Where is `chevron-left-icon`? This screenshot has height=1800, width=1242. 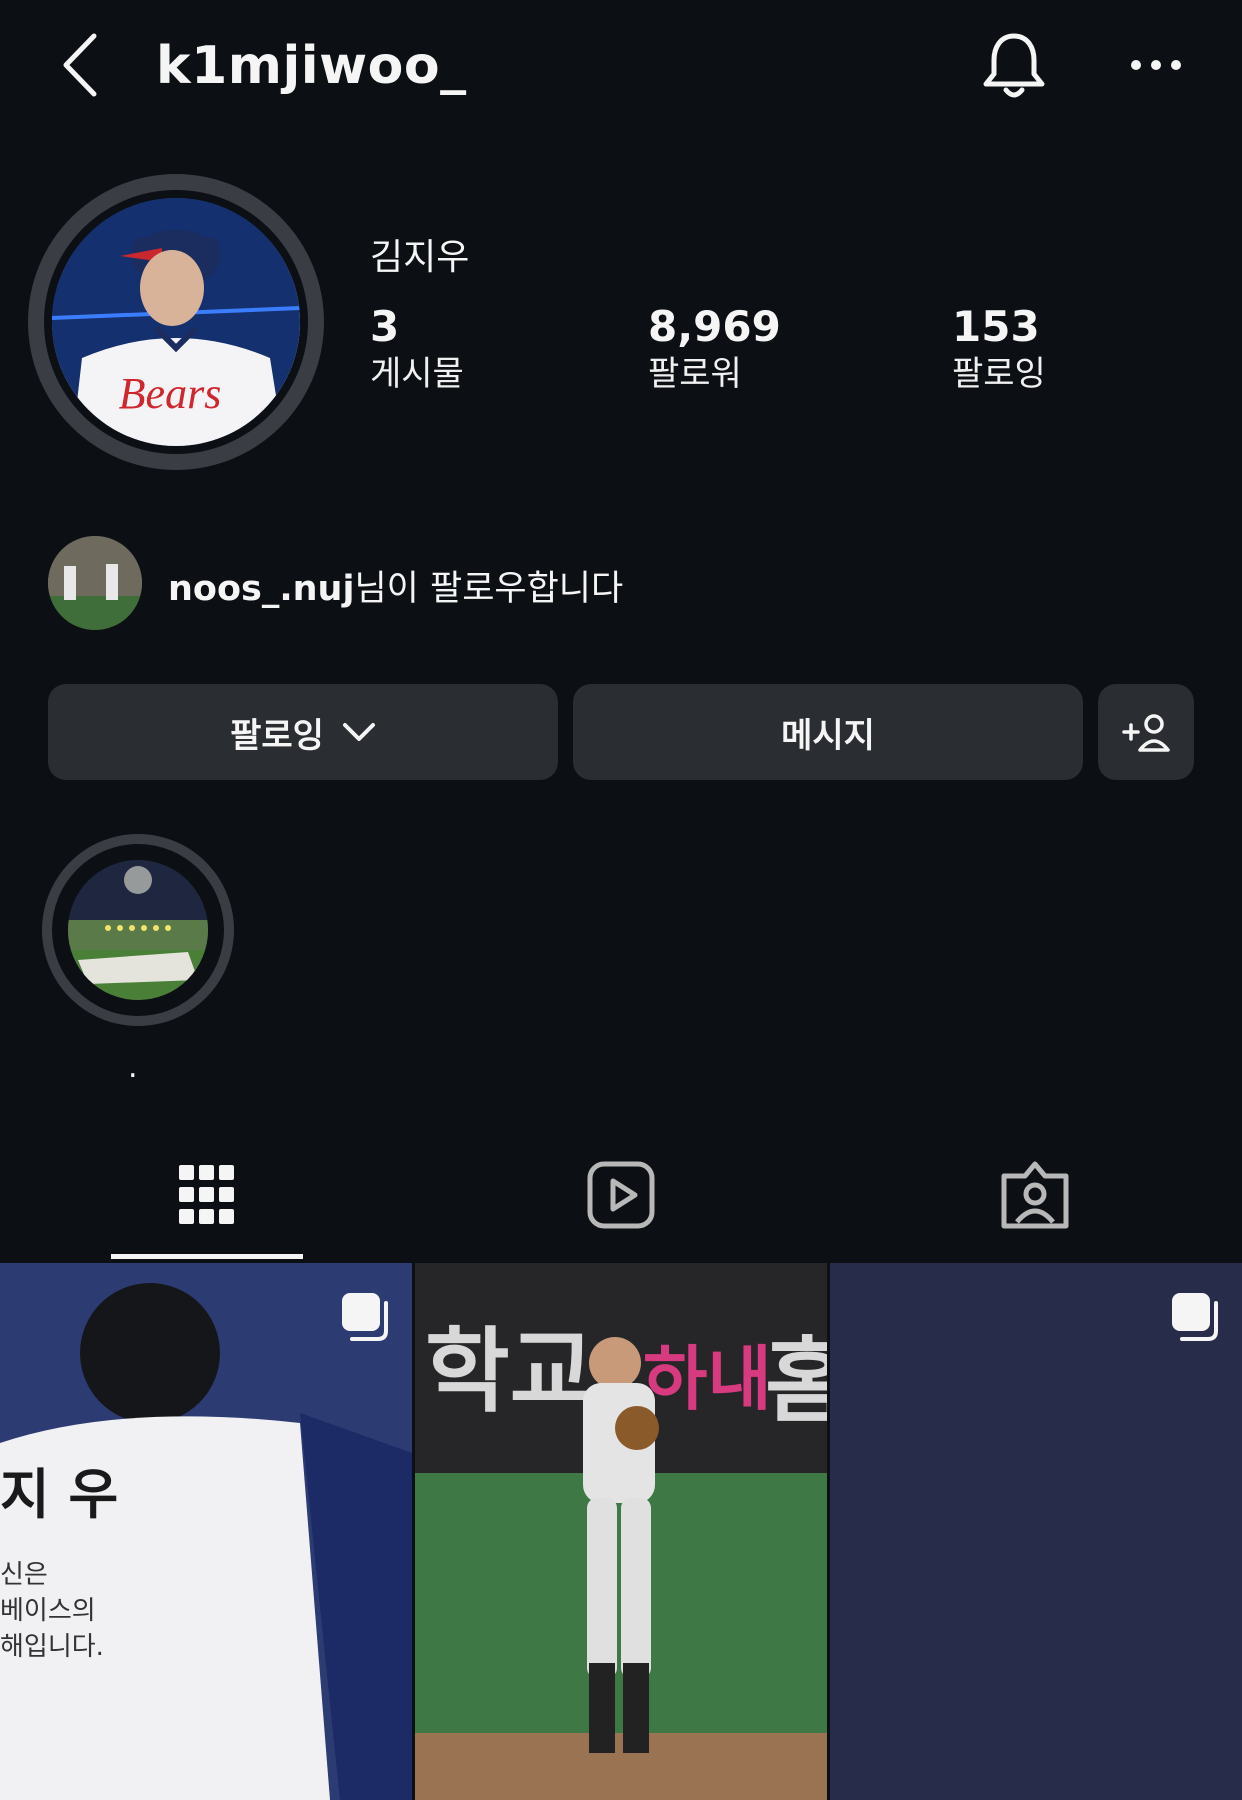
chevron-left-icon is located at coordinates (80, 65).